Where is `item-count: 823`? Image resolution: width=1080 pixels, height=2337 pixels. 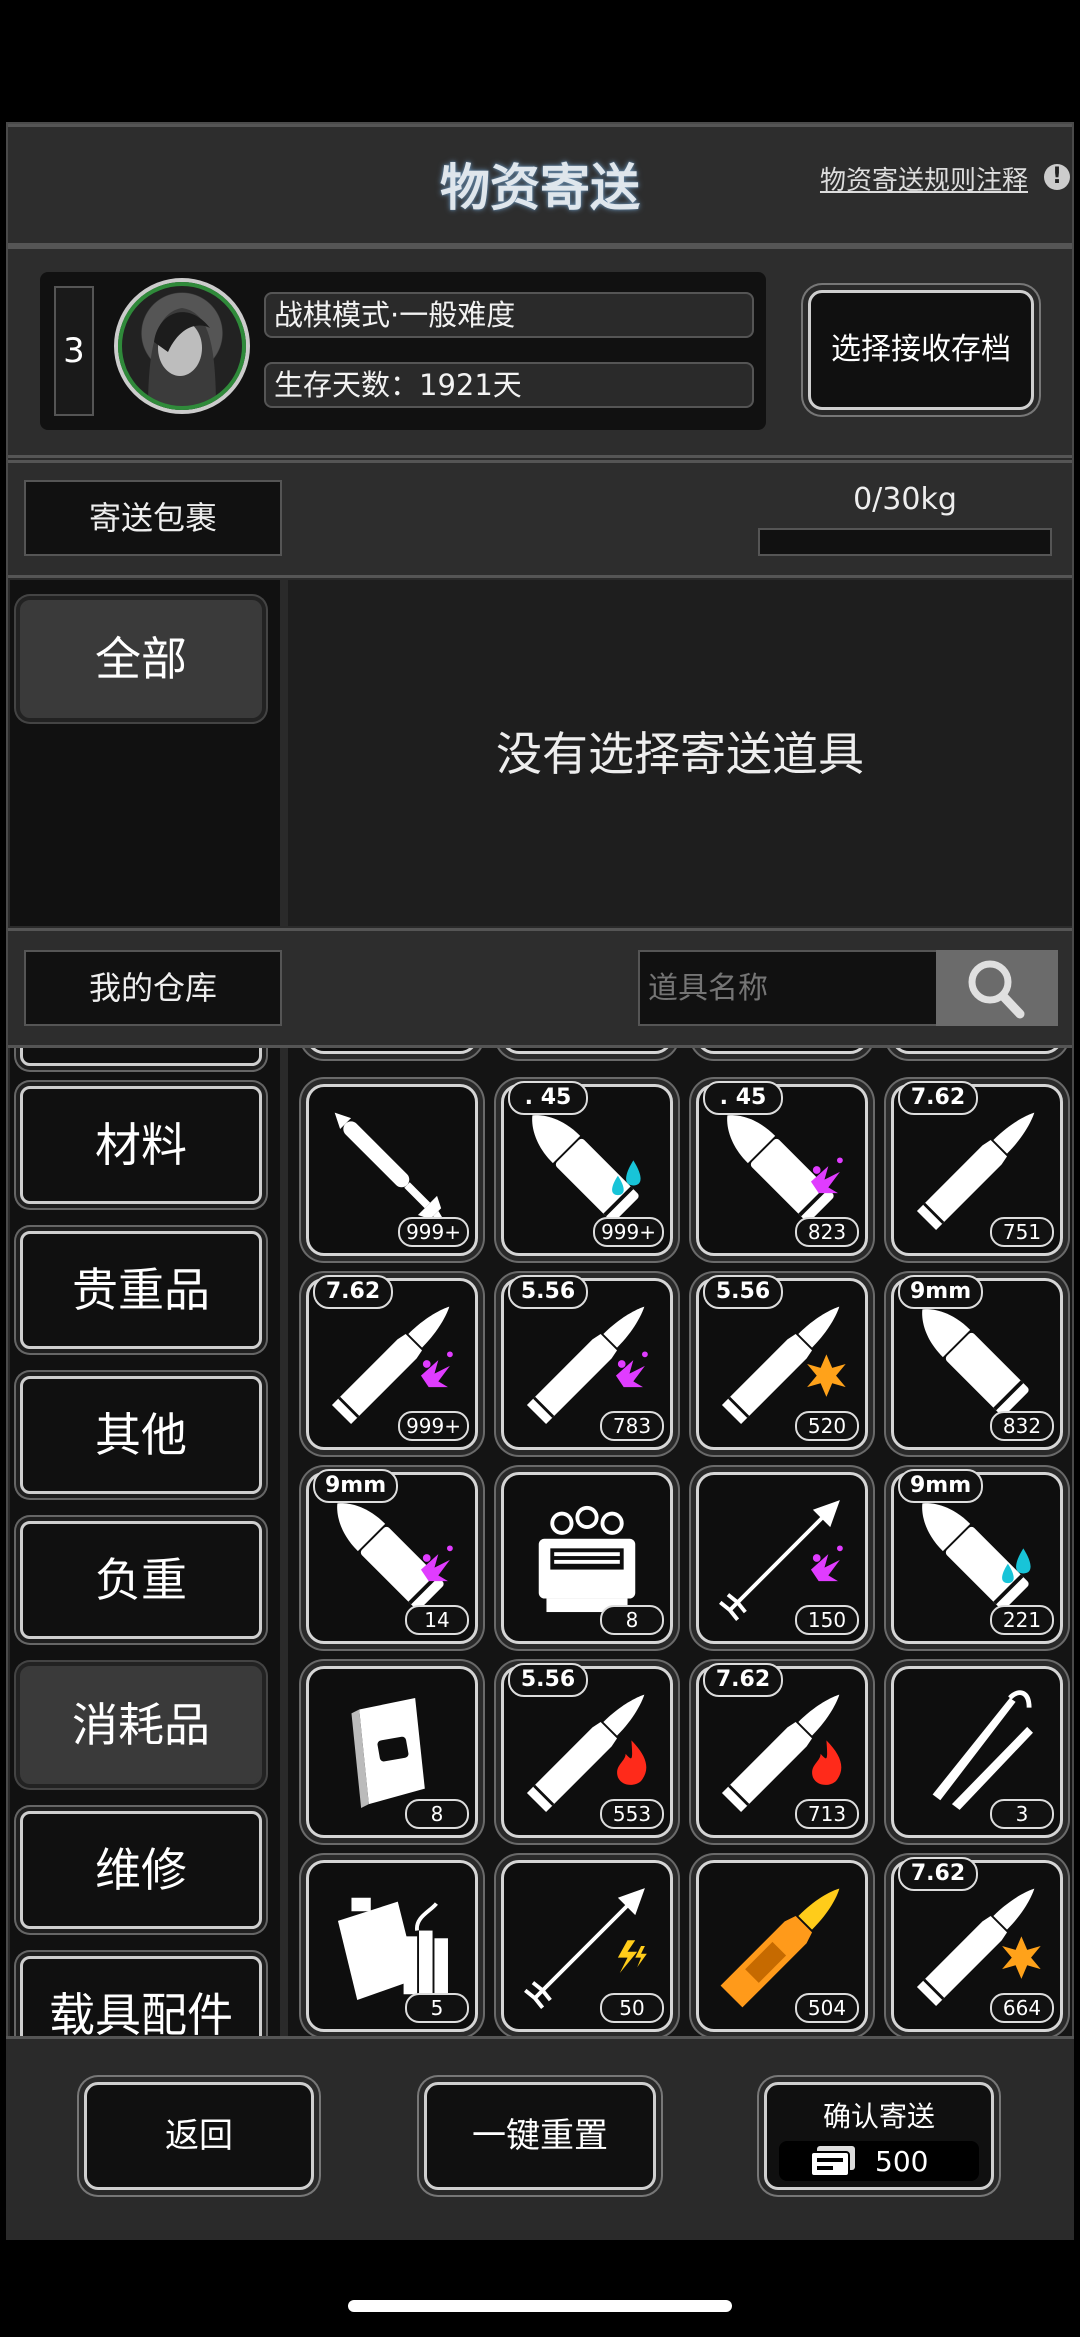
item-count: 823 is located at coordinates (827, 1232).